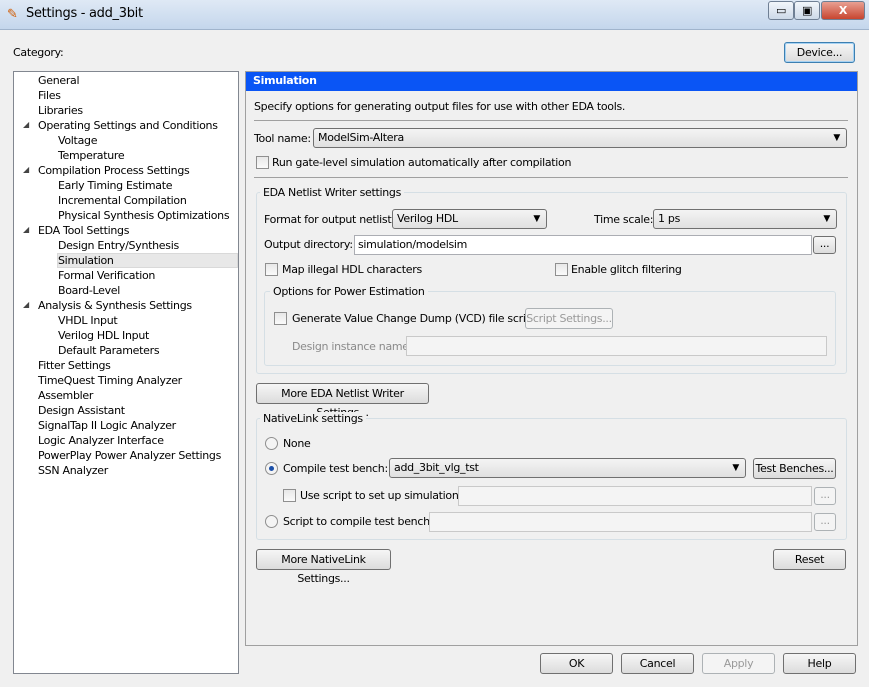 The image size is (869, 687). What do you see at coordinates (38, 52) in the screenshot?
I see `category-label: Category:` at bounding box center [38, 52].